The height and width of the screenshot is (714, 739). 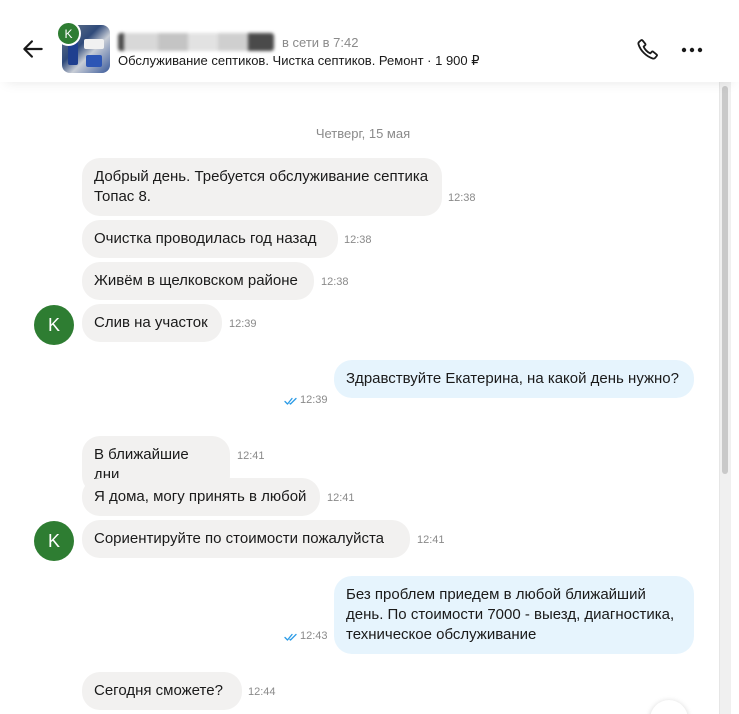 I want to click on incoming-message: Очистка проводилась год назад, so click(x=210, y=239).